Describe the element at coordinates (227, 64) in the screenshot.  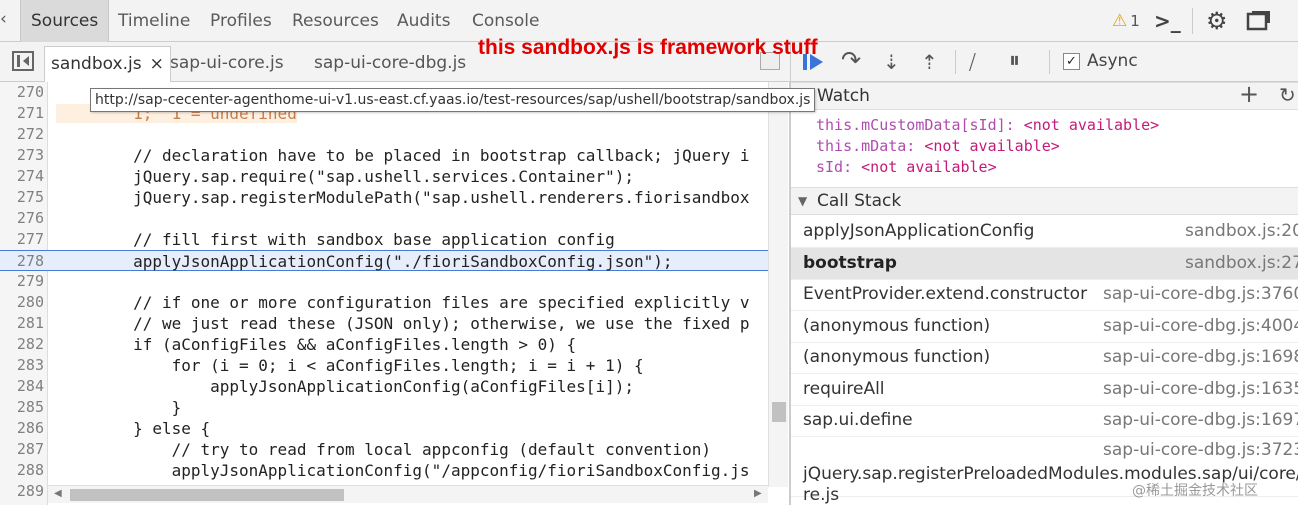
I see `tab-sap-ui-core-js: sap-ui-core.js` at that location.